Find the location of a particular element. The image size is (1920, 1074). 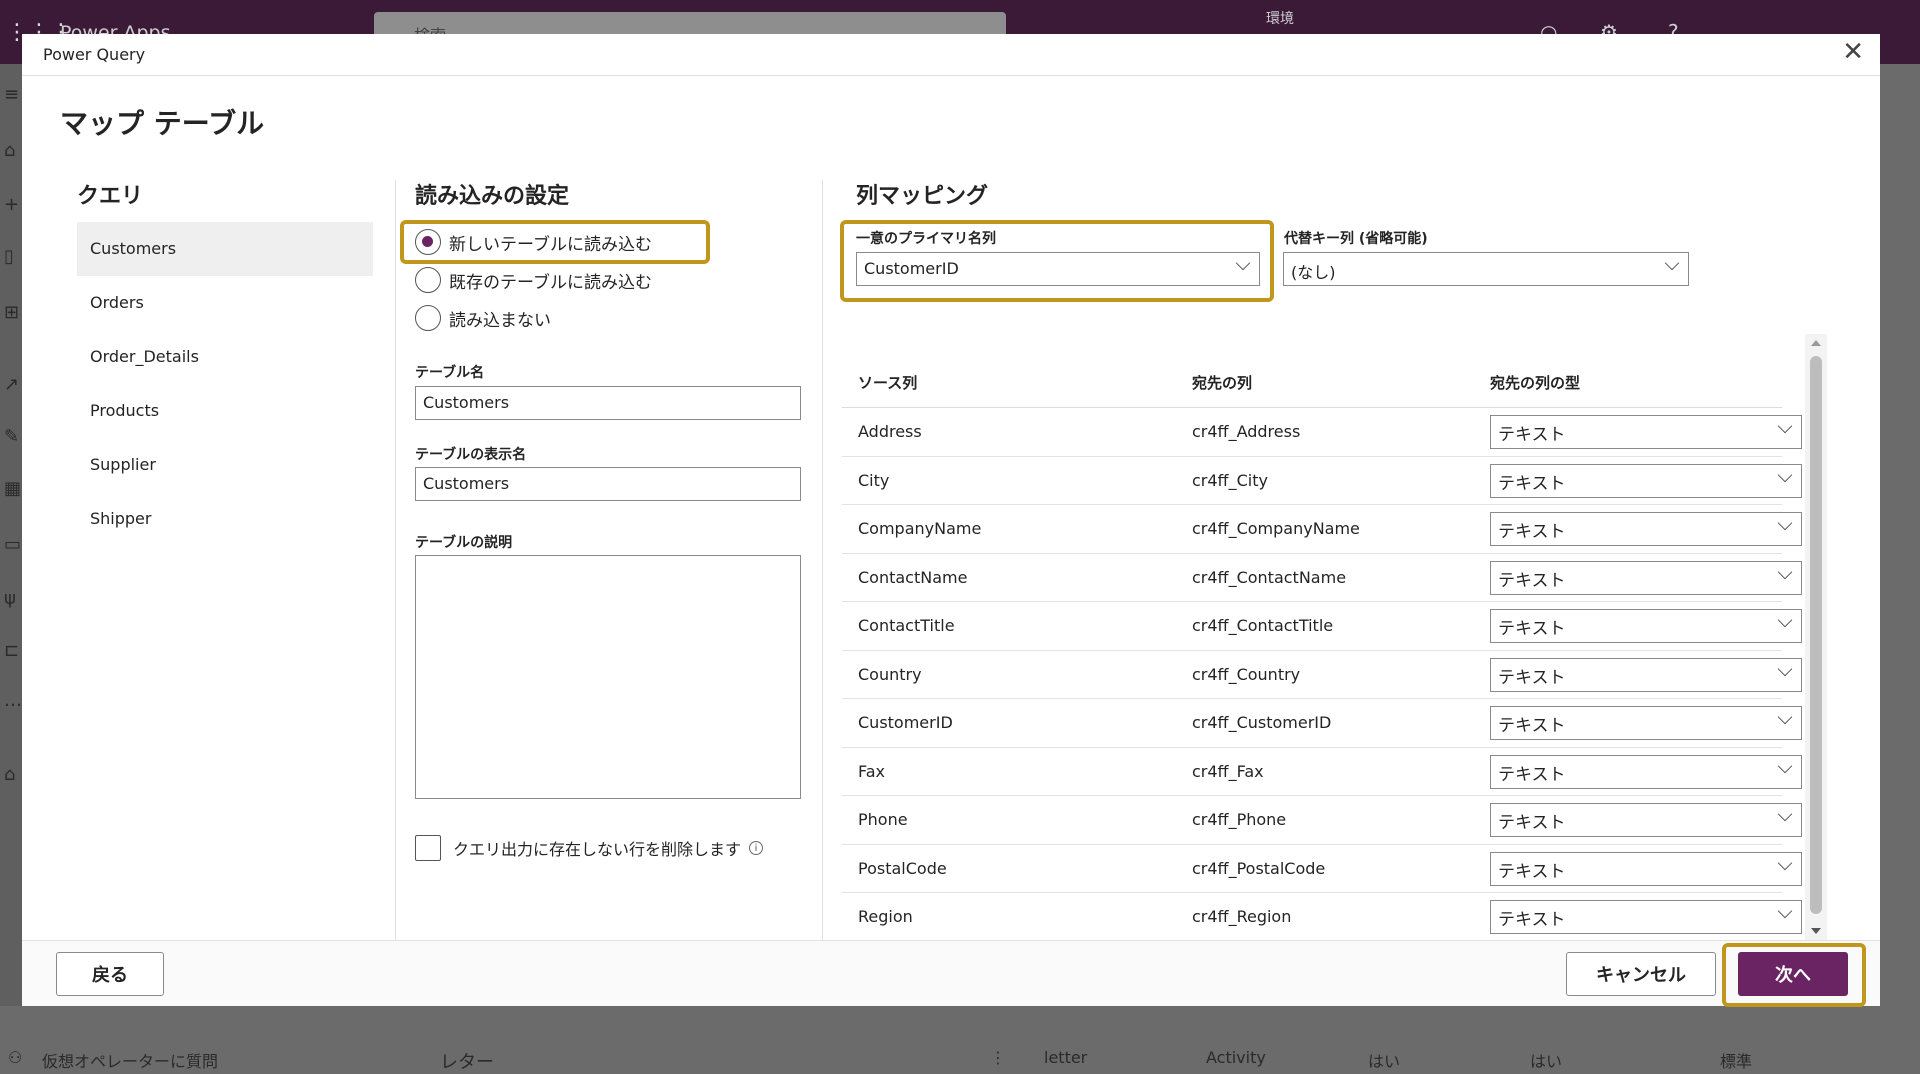

destination-column: cr4ff_Phone is located at coordinates (1239, 819).